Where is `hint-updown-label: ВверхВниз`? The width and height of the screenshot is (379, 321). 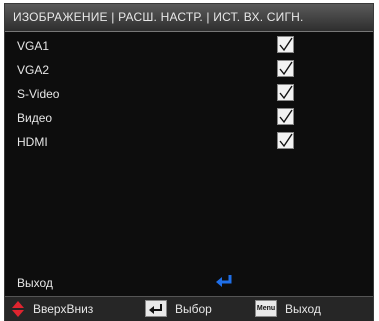
hint-updown-label: ВверхВниз is located at coordinates (63, 309).